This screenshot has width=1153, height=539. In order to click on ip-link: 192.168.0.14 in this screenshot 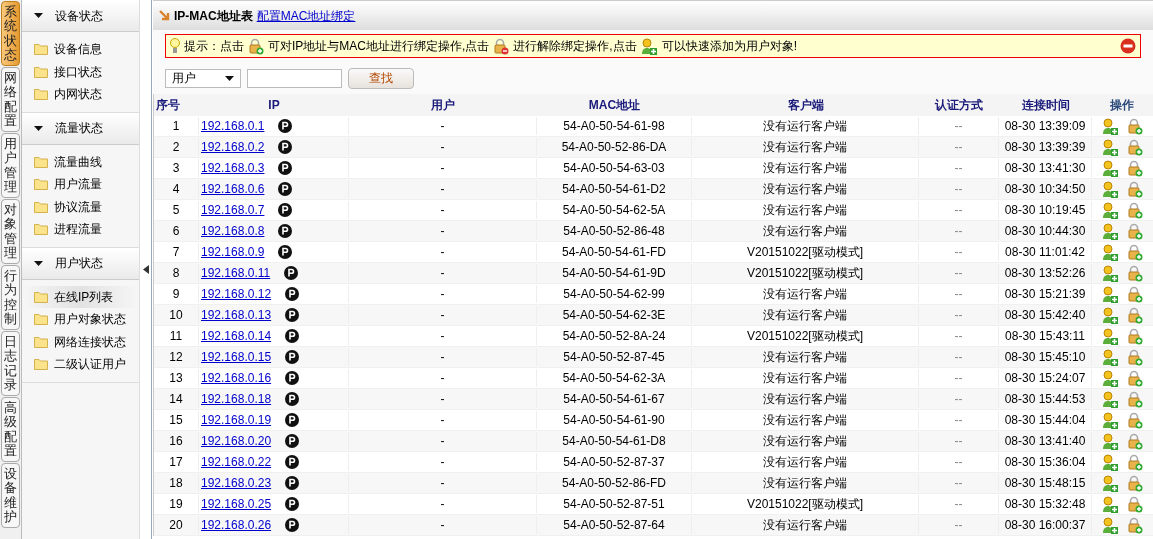, I will do `click(236, 336)`.